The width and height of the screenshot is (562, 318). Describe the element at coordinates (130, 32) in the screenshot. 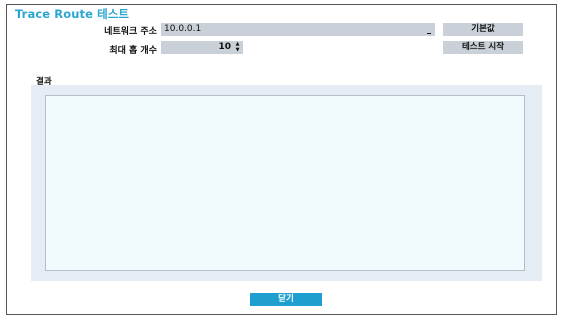

I see `network-address-label: 네트워크 주소` at that location.